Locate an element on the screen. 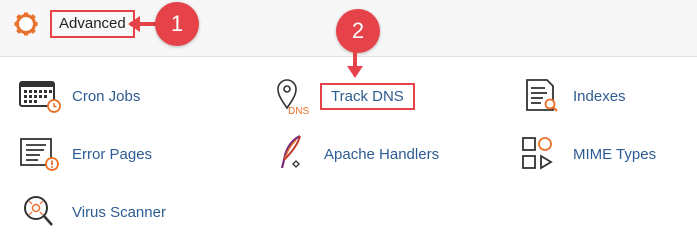 The image size is (697, 247). item-error-pages: Error Pages is located at coordinates (85, 154).